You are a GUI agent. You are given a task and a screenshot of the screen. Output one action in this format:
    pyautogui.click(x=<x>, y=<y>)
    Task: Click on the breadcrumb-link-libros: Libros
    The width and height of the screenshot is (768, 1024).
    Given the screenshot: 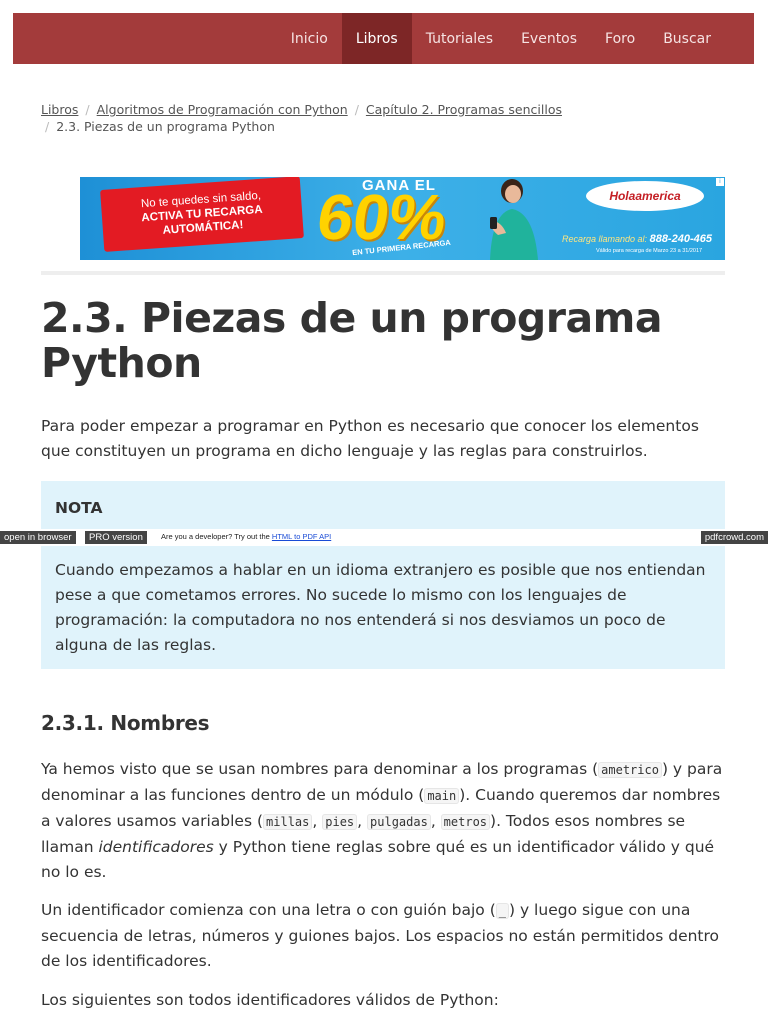 What is the action you would take?
    pyautogui.click(x=59, y=109)
    